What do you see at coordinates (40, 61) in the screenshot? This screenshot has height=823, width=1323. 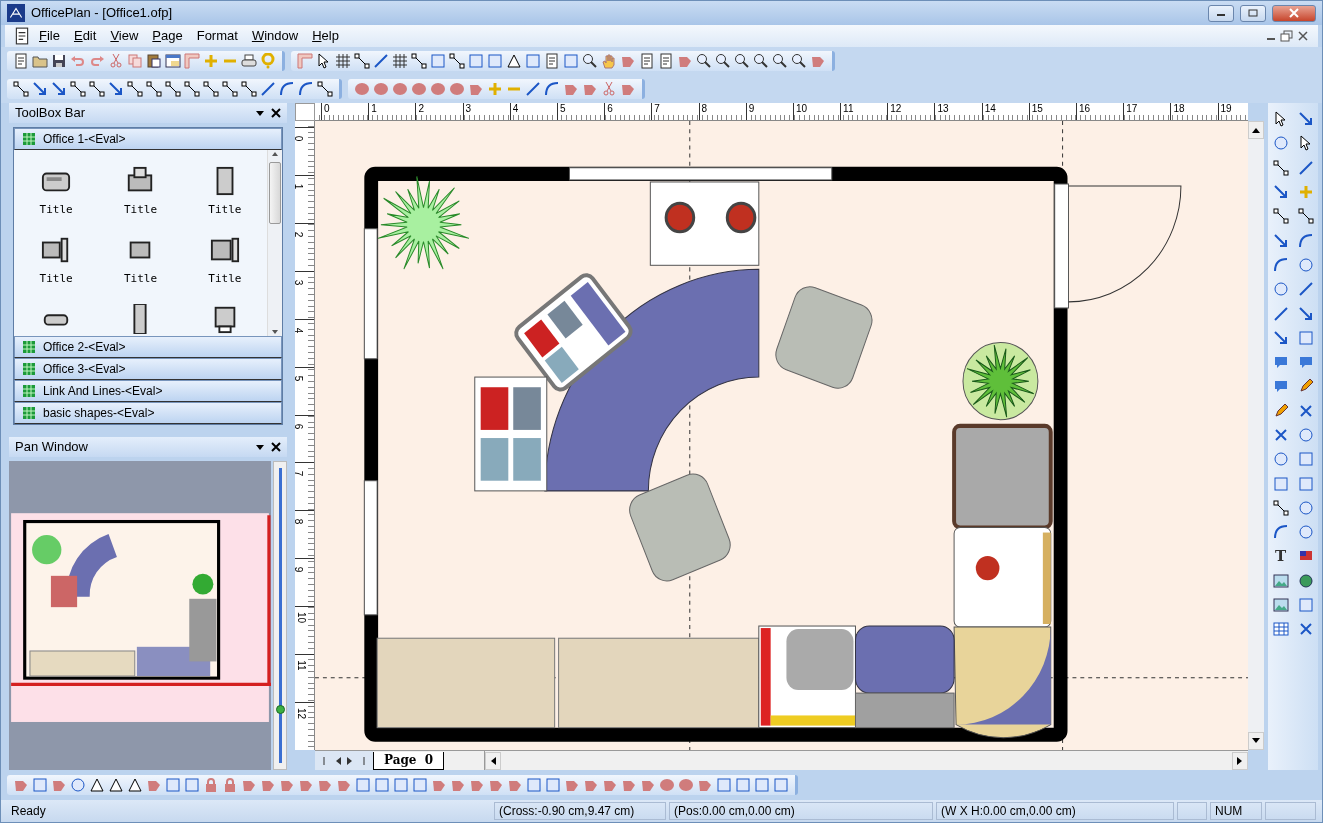 I see `folder-icon` at bounding box center [40, 61].